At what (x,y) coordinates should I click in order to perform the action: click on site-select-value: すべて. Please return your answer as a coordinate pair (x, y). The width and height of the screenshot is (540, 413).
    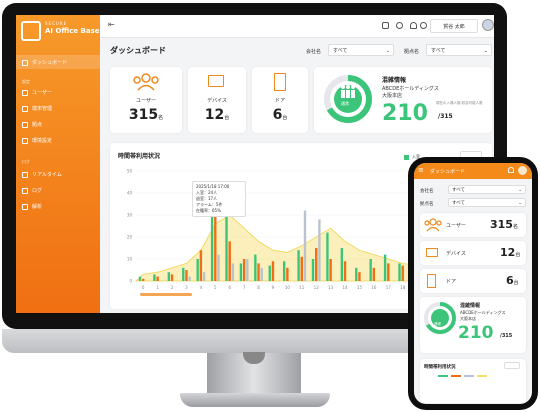
    Looking at the image, I should click on (438, 51).